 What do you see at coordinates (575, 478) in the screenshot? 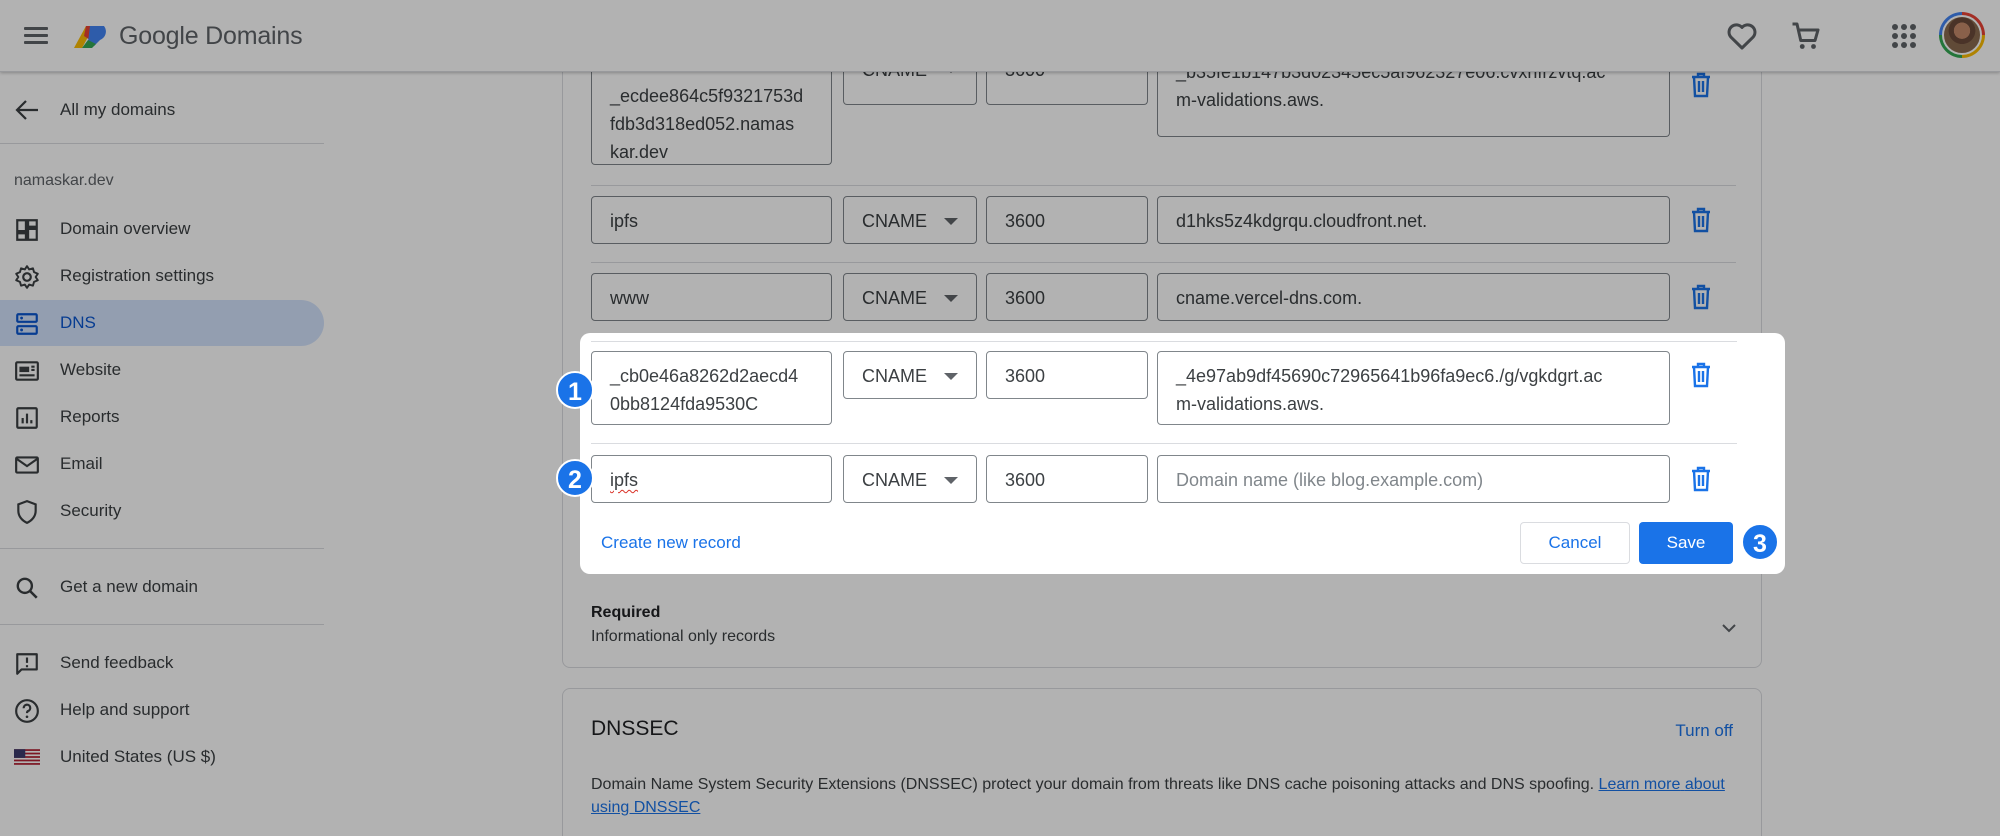
I see `step-badge-2: 2` at bounding box center [575, 478].